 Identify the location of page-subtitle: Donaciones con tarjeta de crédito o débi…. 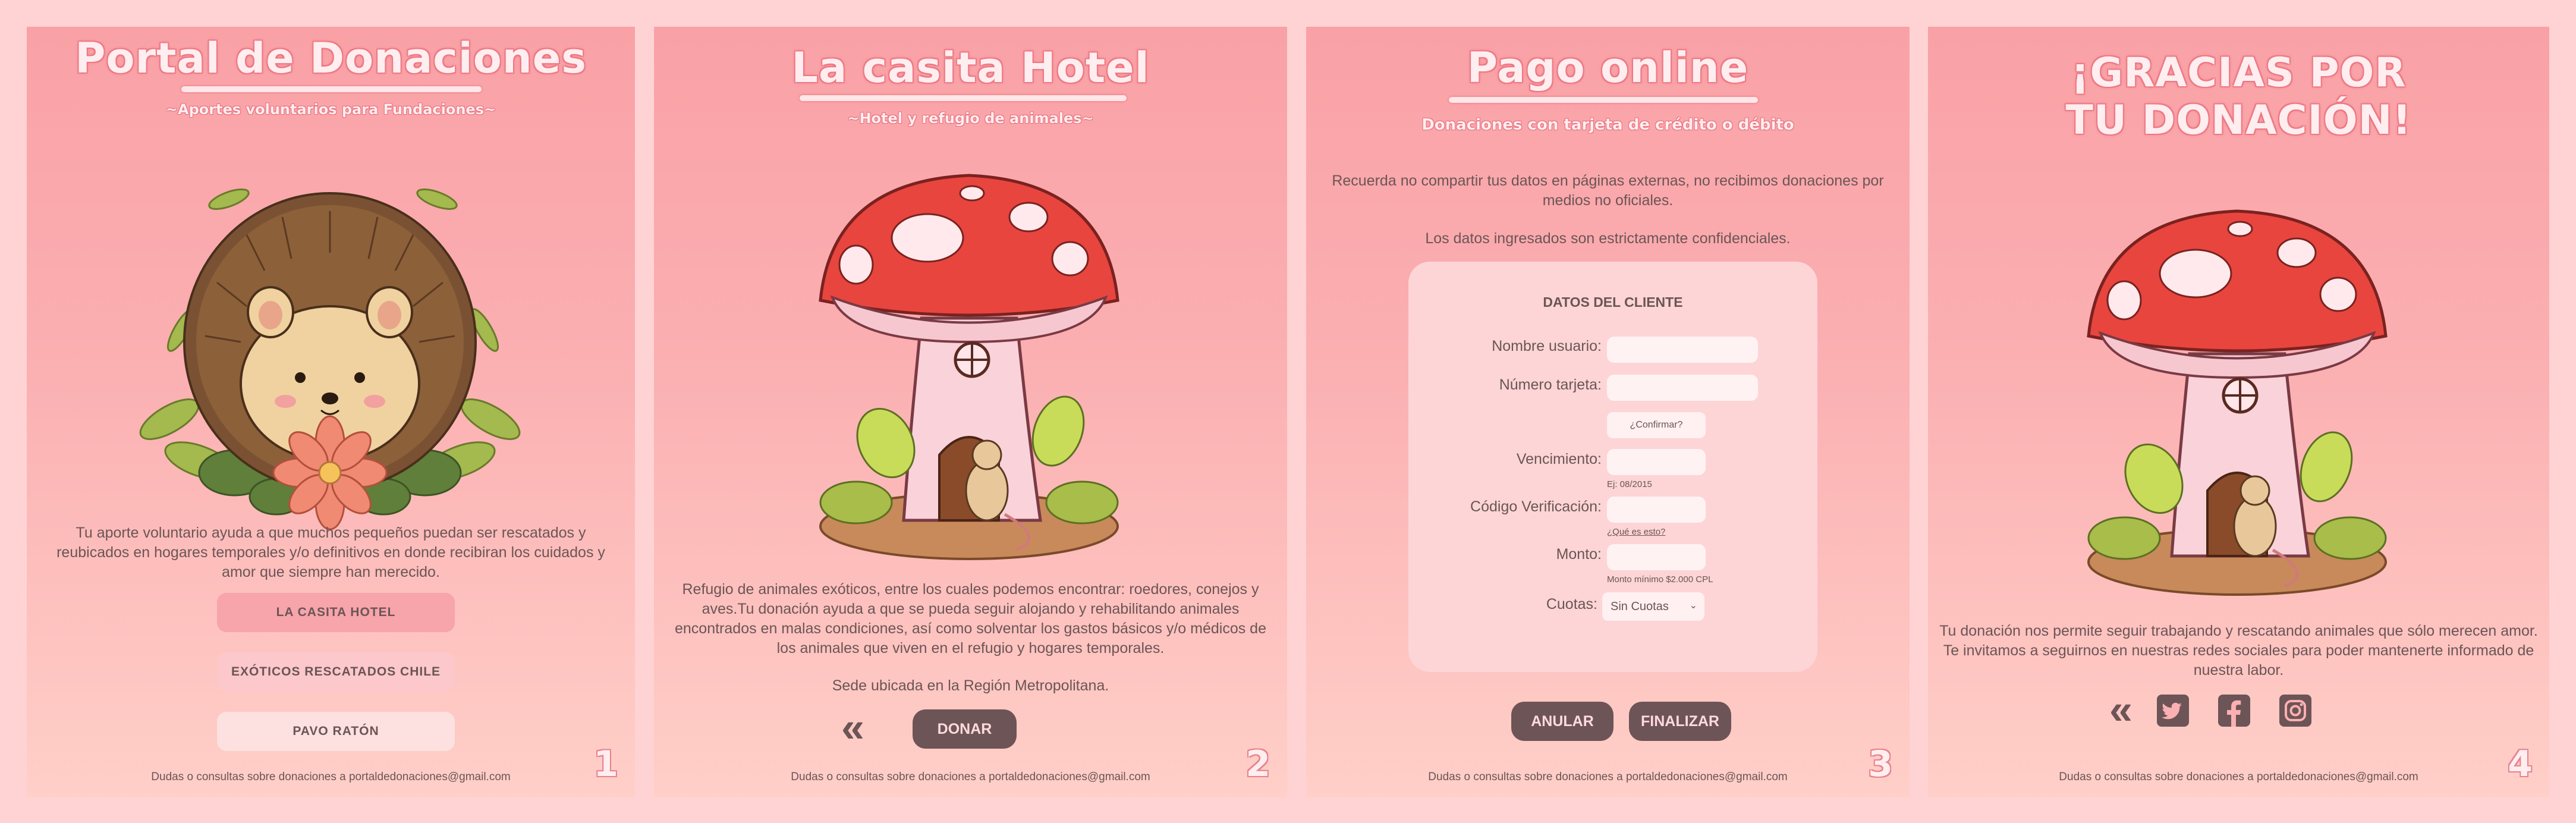
(1607, 125).